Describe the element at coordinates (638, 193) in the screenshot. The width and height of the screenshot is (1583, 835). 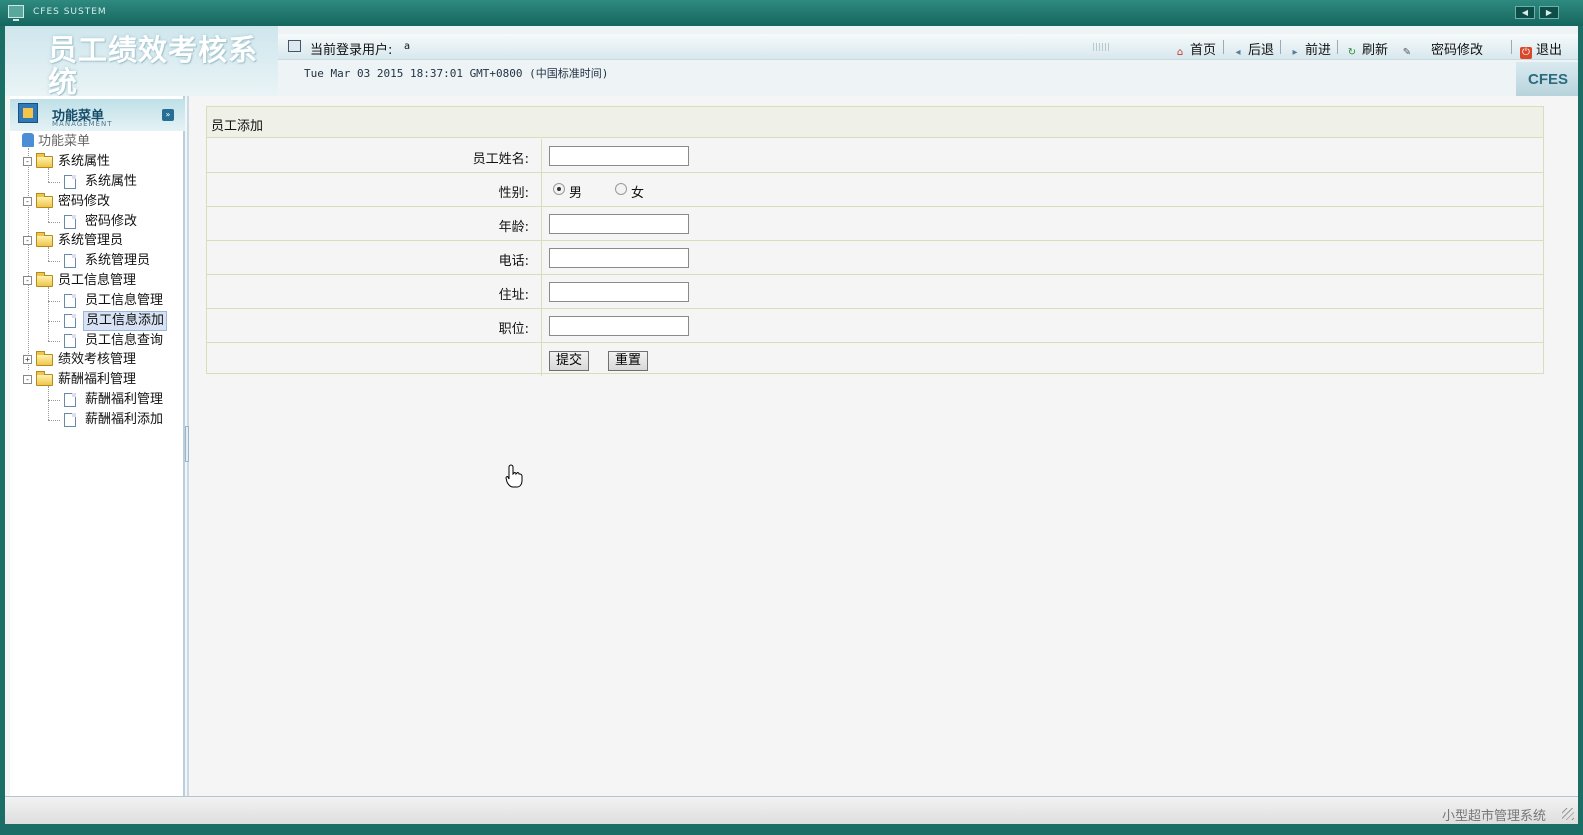
I see `gender-female-label: 女` at that location.